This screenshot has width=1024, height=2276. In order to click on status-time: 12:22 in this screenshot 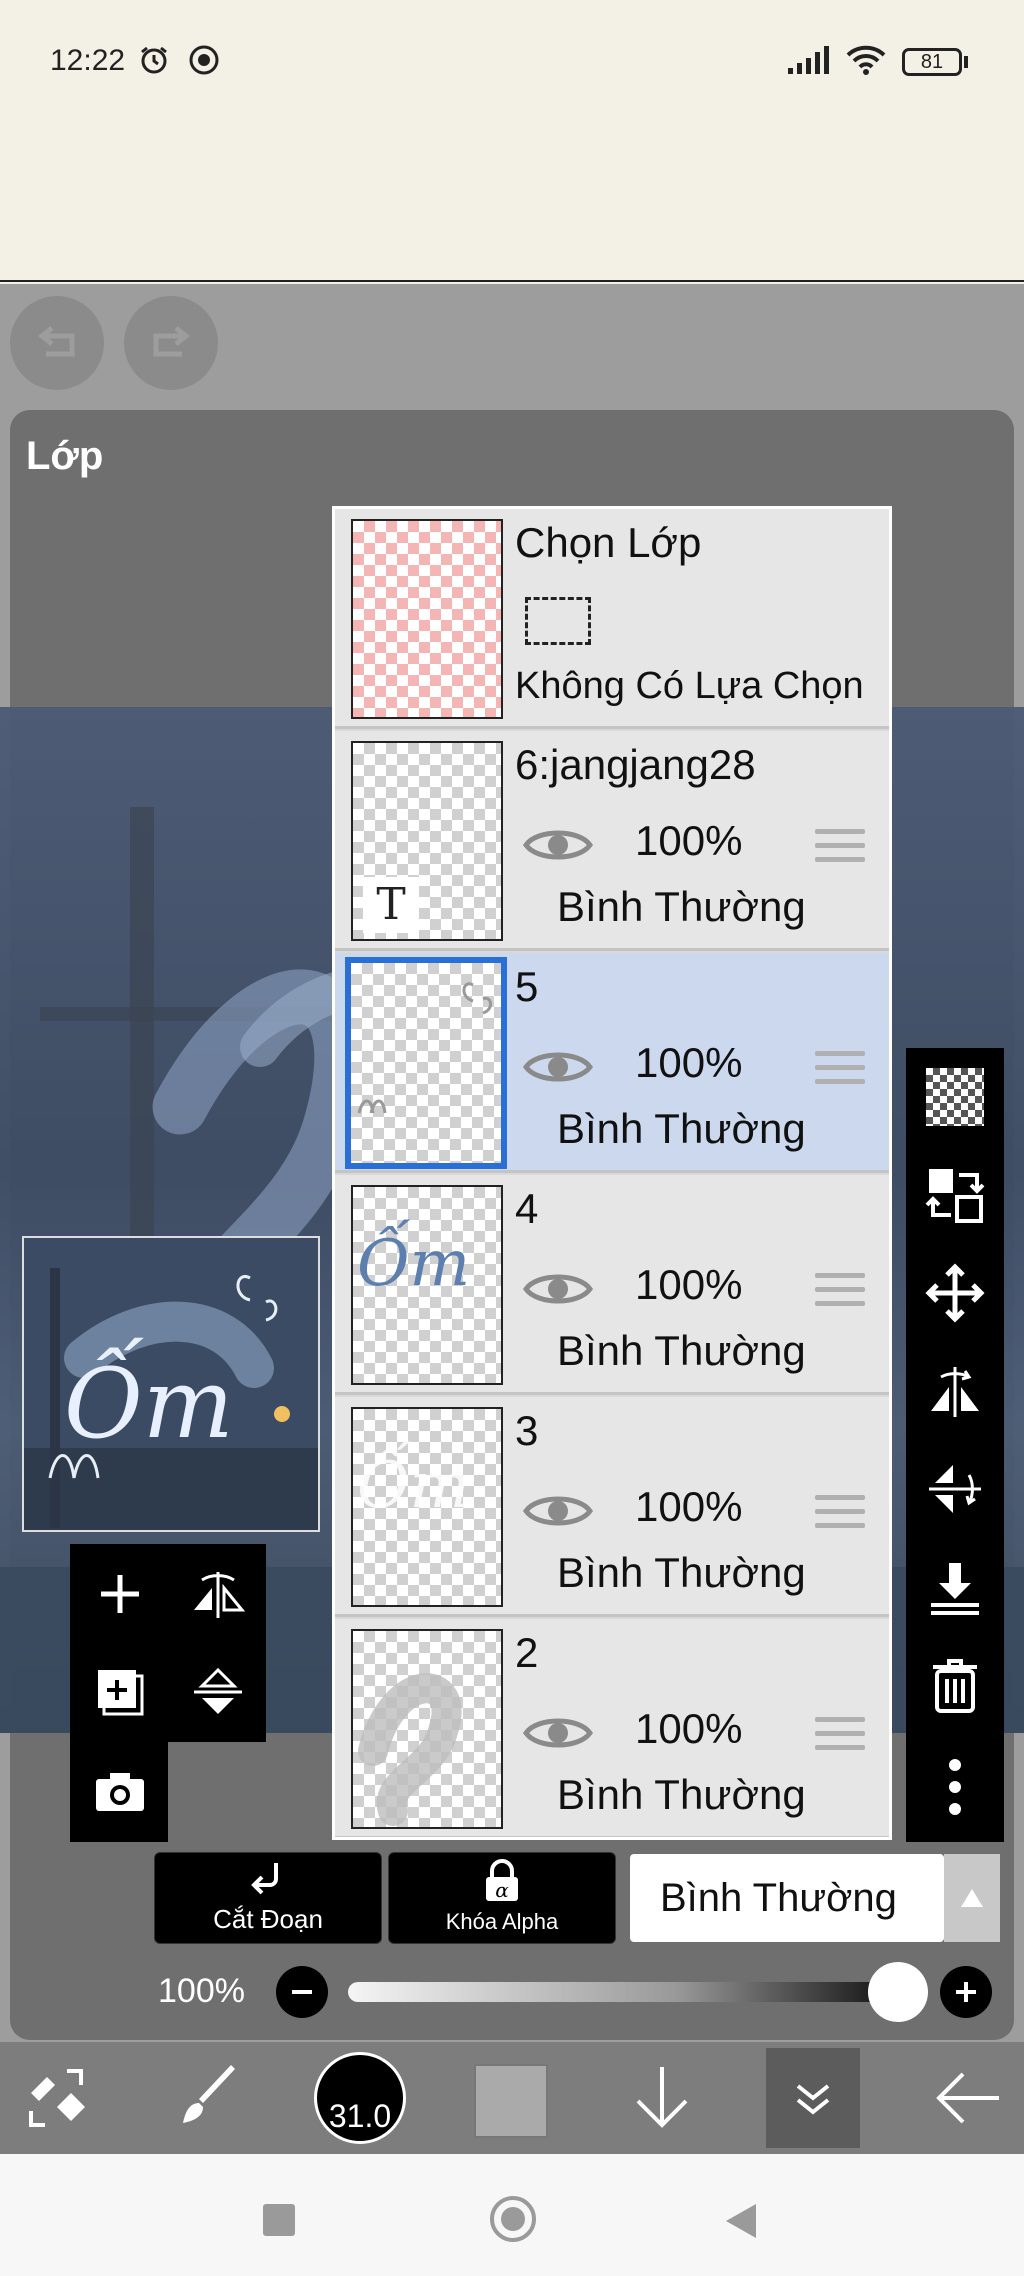, I will do `click(88, 60)`.